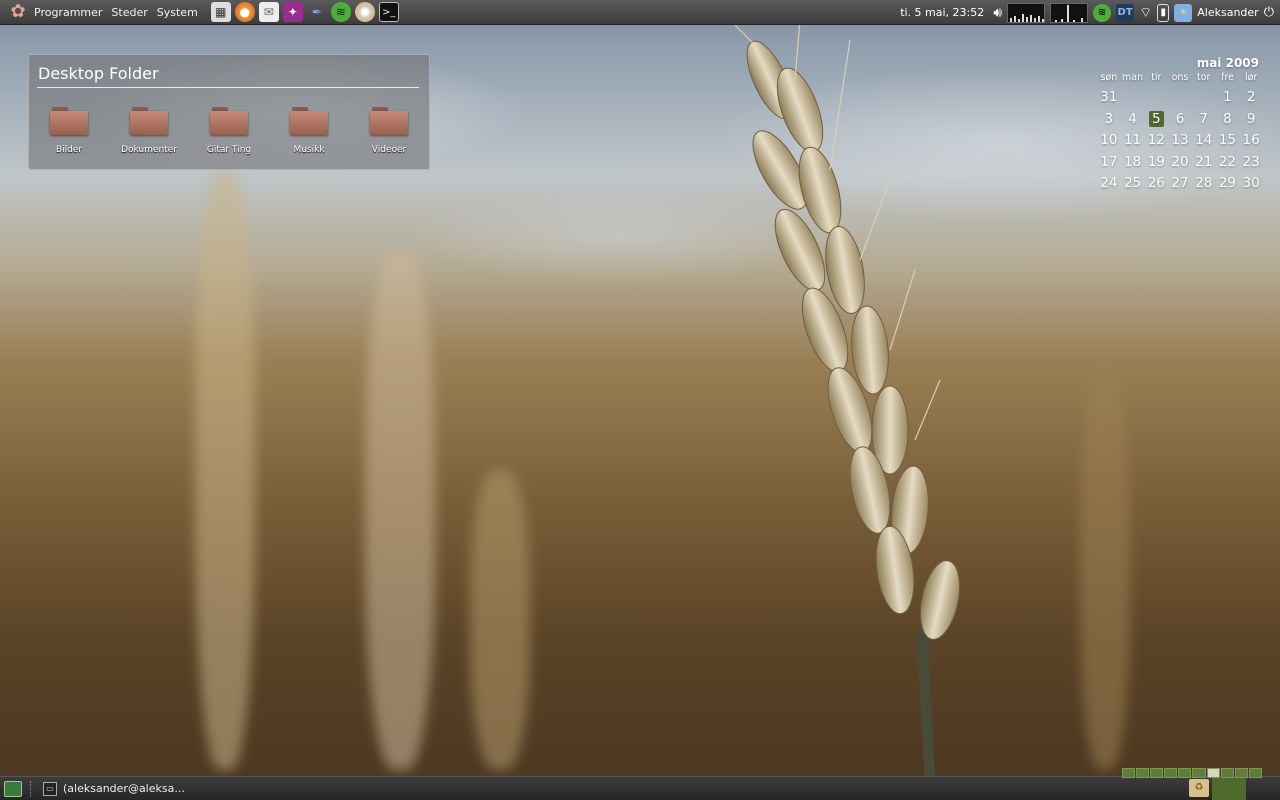 The height and width of the screenshot is (800, 1280). What do you see at coordinates (1109, 120) in the screenshot?
I see `calendar-day: 3` at bounding box center [1109, 120].